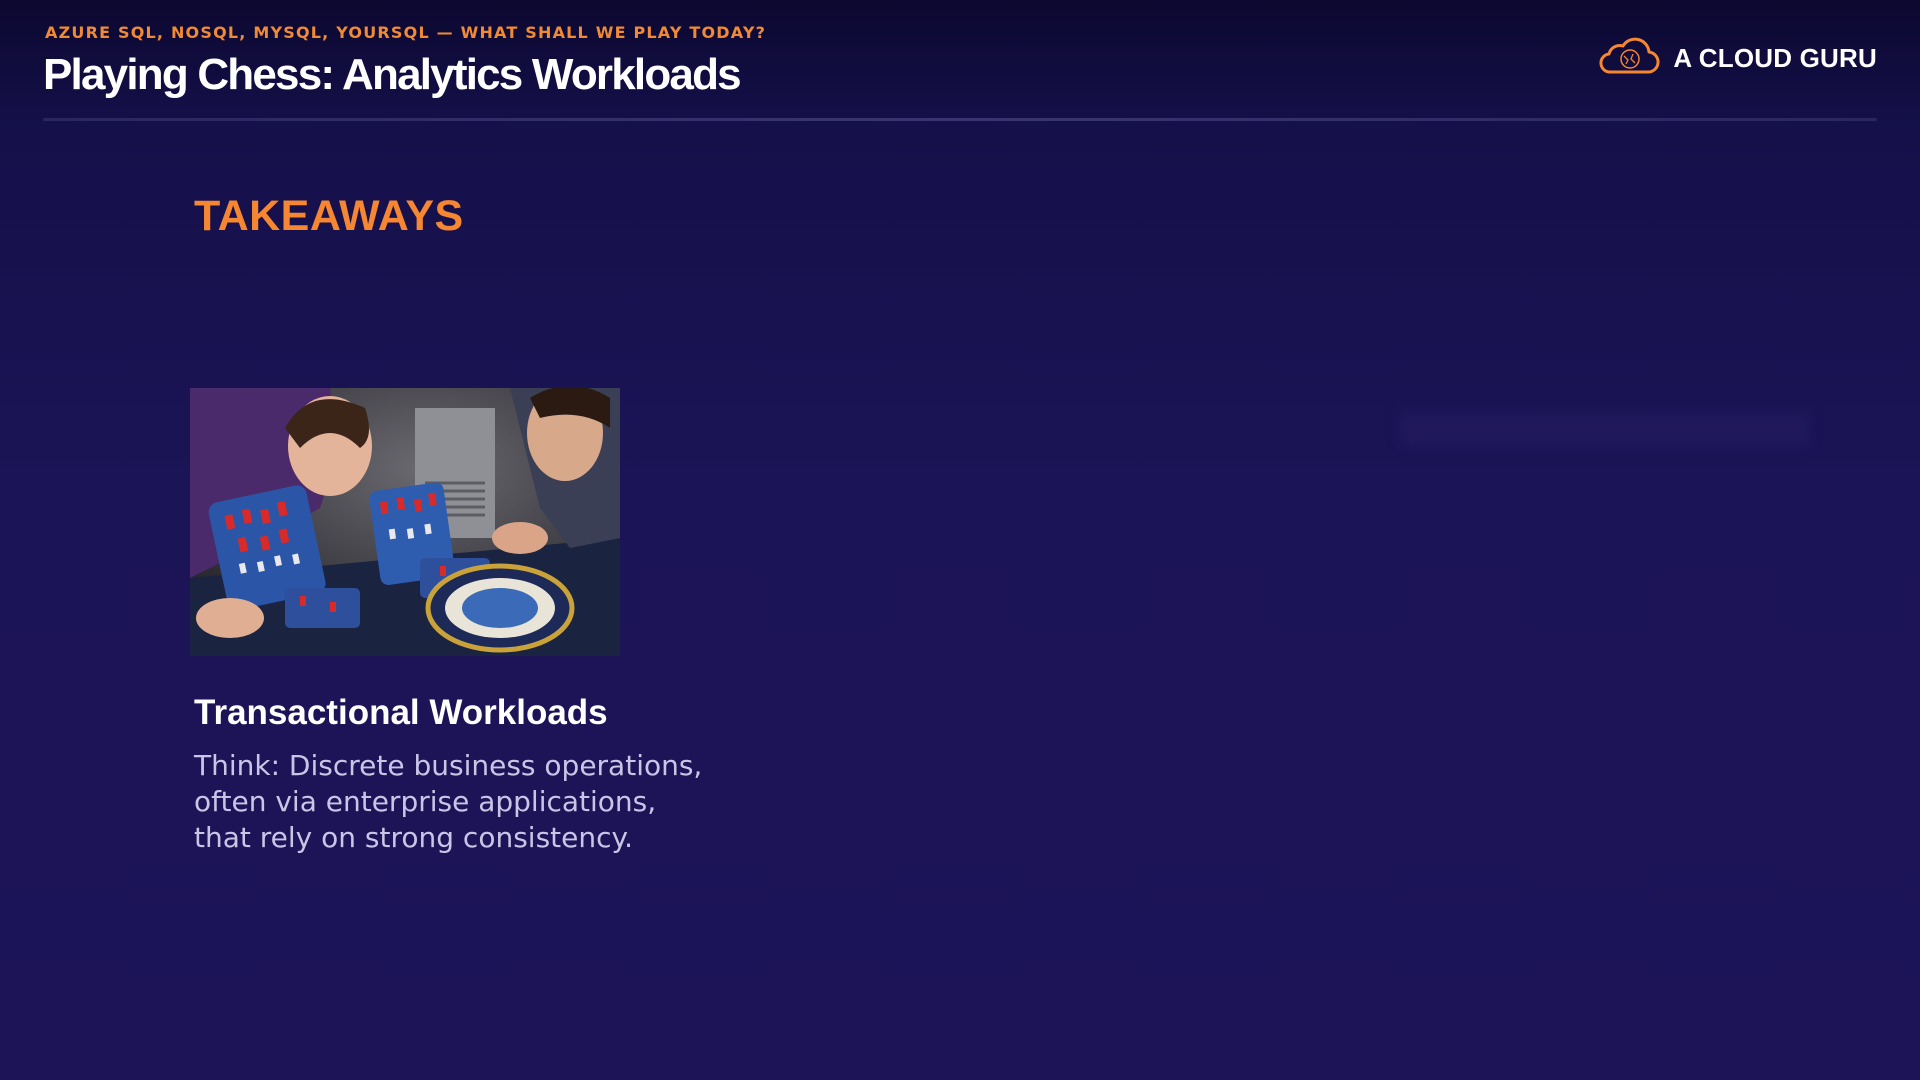 The image size is (1920, 1080). I want to click on faint-background-band, so click(1605, 429).